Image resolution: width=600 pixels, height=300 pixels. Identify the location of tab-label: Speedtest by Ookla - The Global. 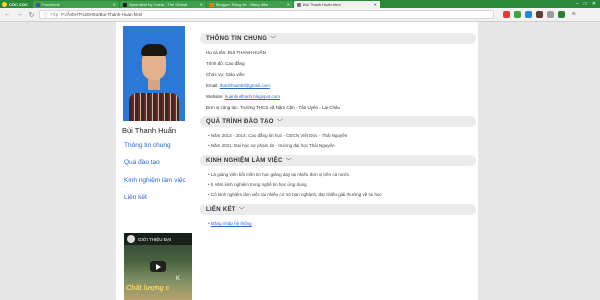
(158, 4).